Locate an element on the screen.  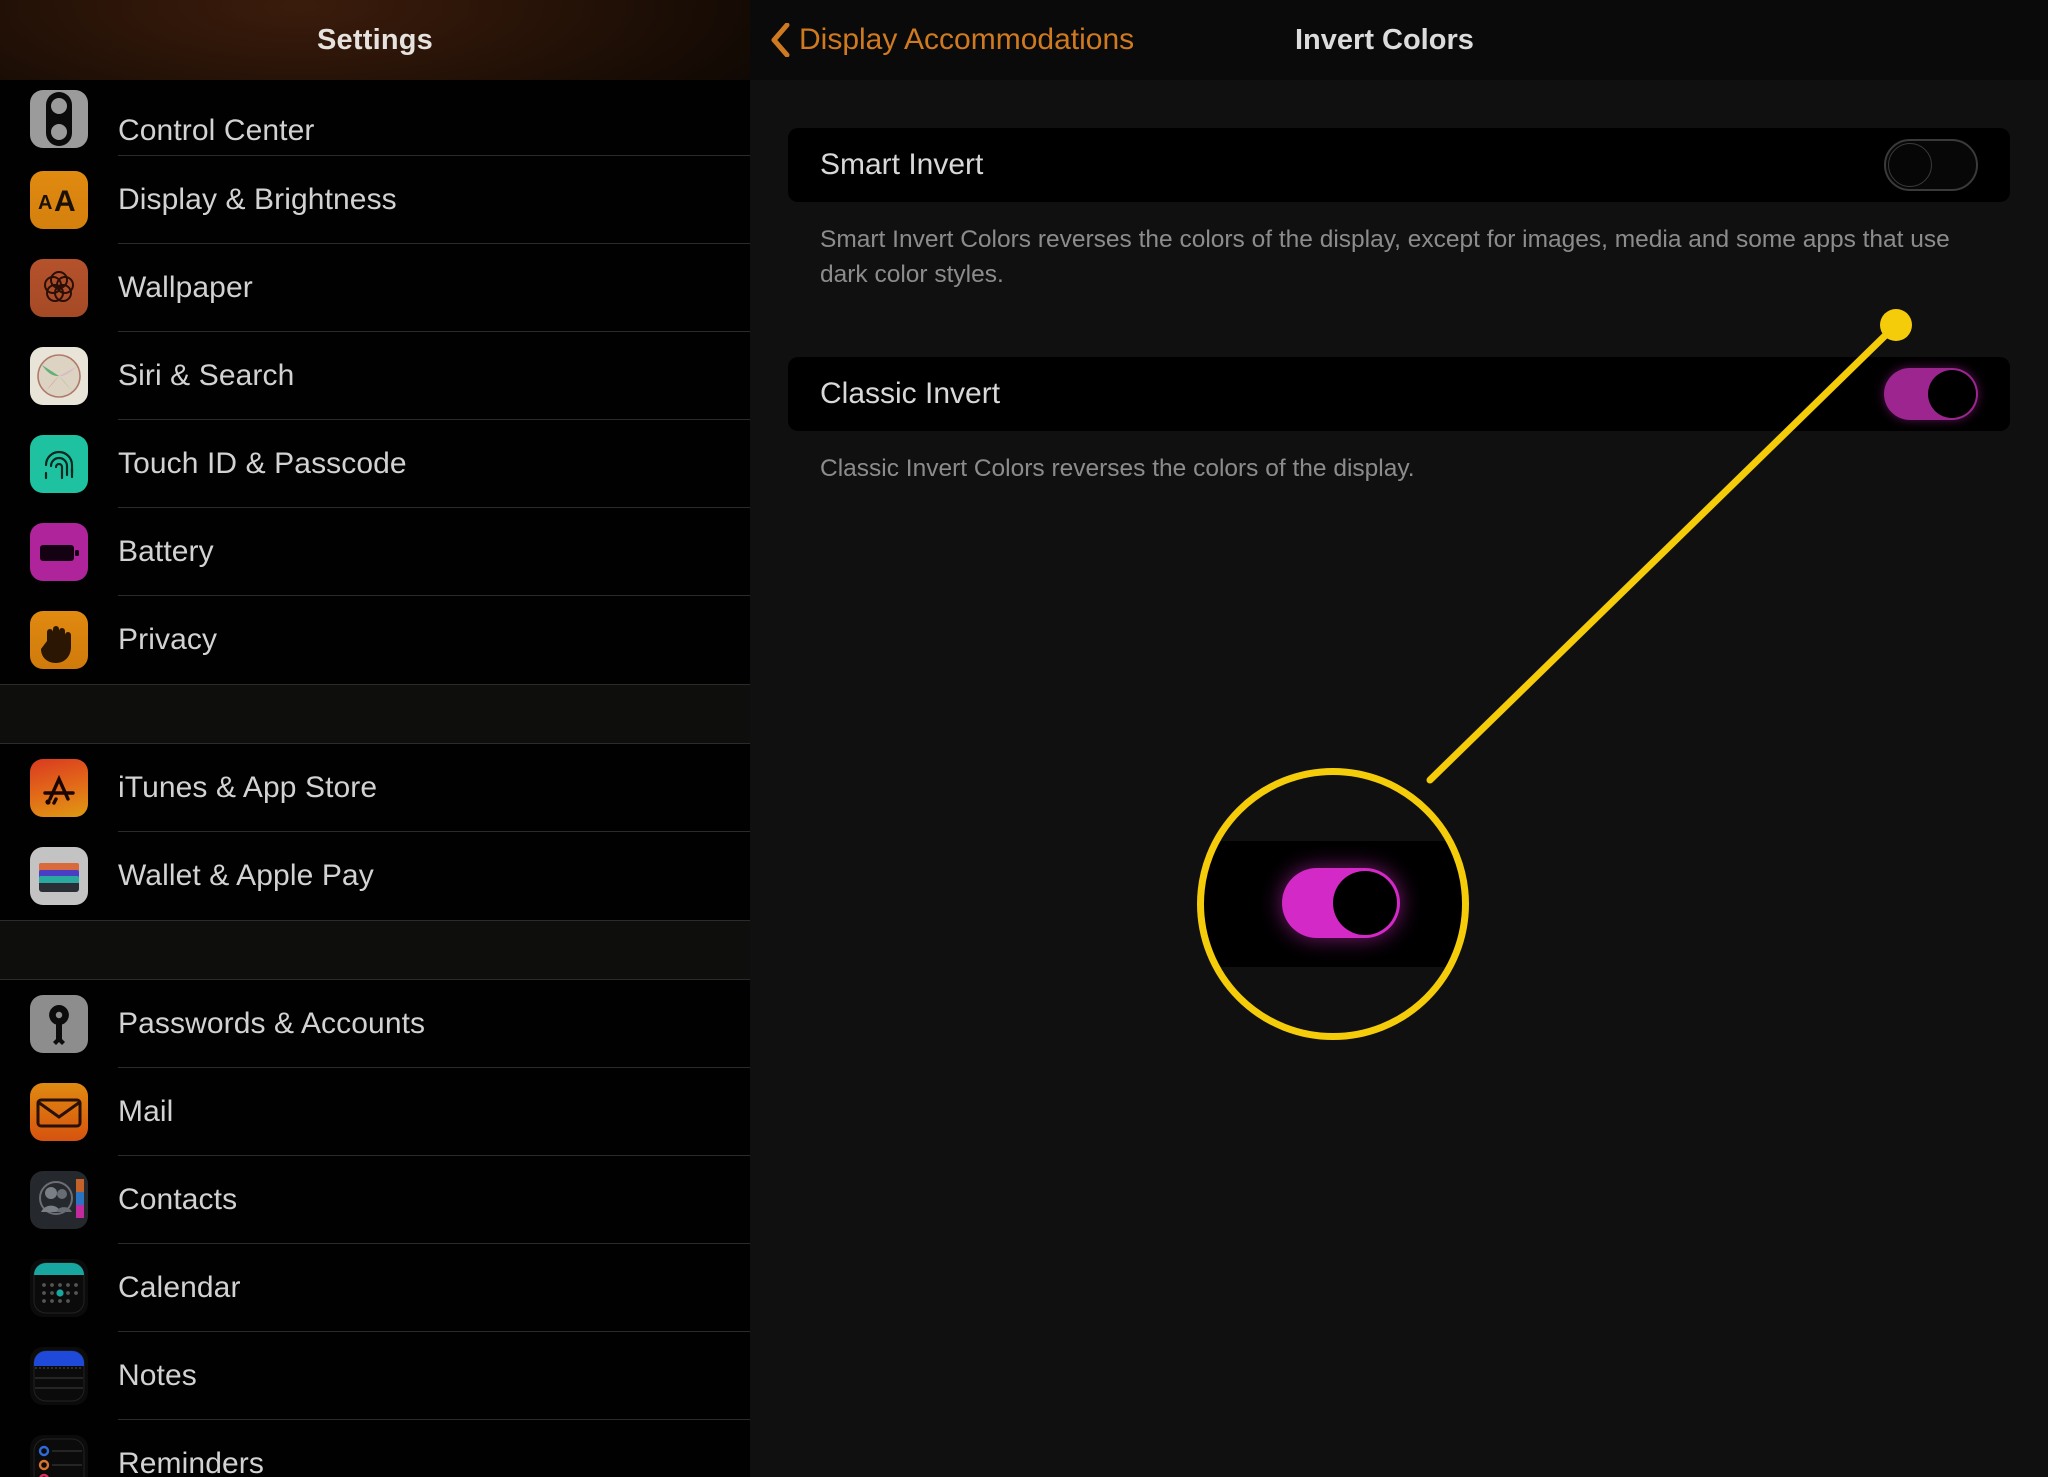
classic-invert-toggle is located at coordinates (1931, 394).